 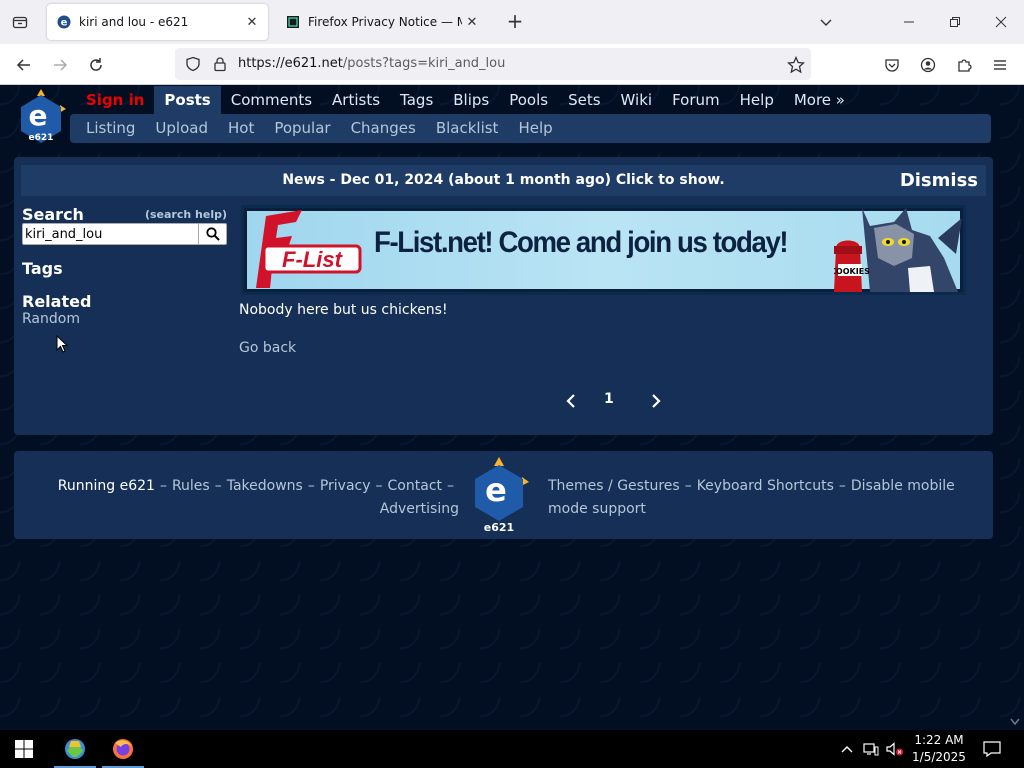 I want to click on nav-tags: Tags, so click(x=416, y=100).